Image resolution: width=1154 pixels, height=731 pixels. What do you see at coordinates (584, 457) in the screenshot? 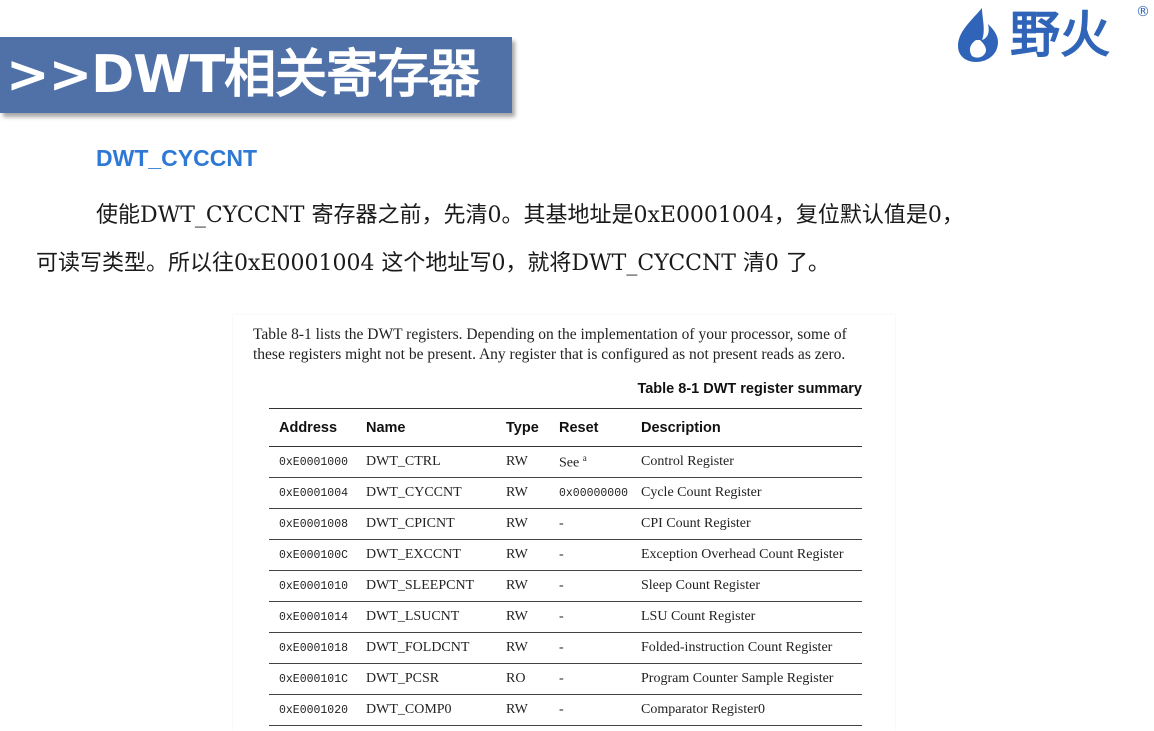
I see `footnote-marker: a` at bounding box center [584, 457].